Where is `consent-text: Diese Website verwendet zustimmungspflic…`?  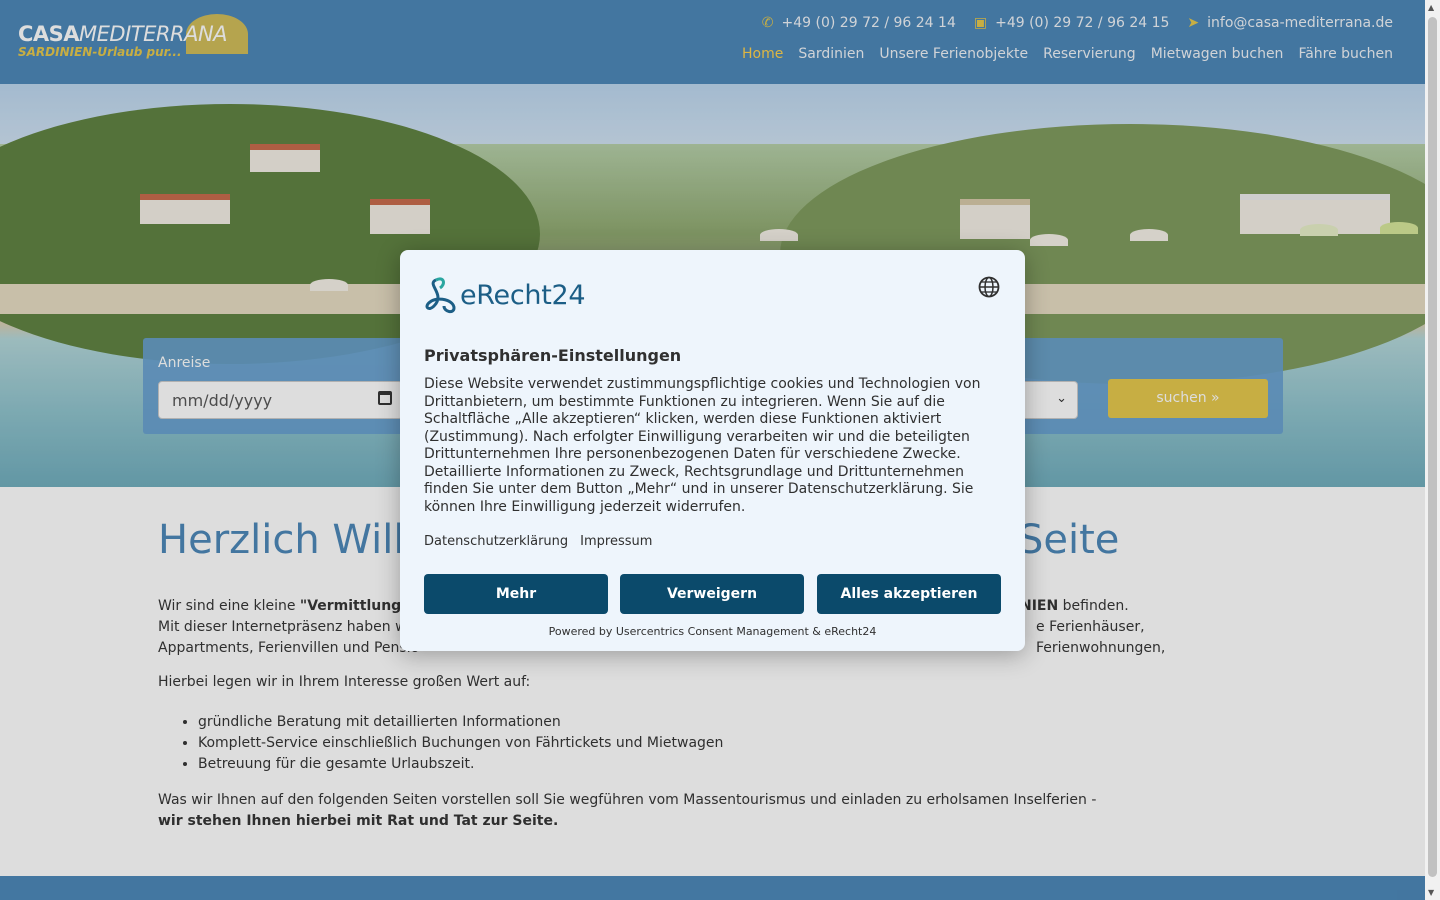
consent-text: Diese Website verwendet zustimmungspflic… is located at coordinates (702, 445).